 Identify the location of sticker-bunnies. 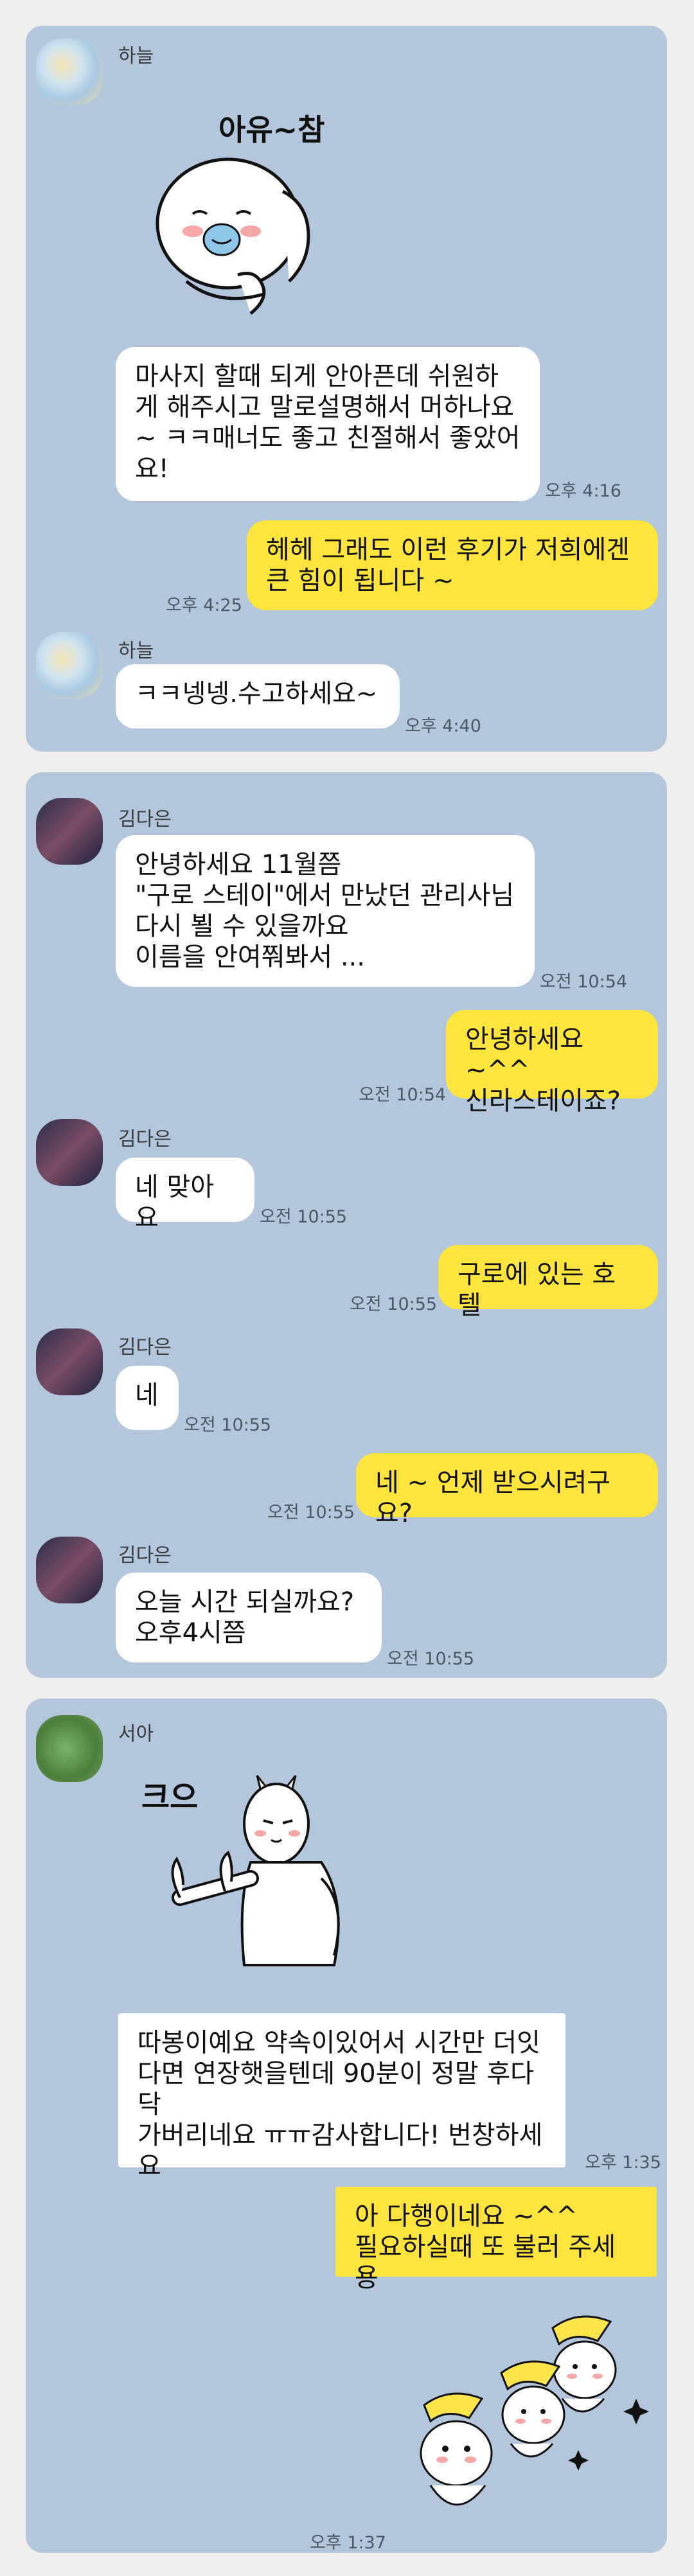
(527, 2418).